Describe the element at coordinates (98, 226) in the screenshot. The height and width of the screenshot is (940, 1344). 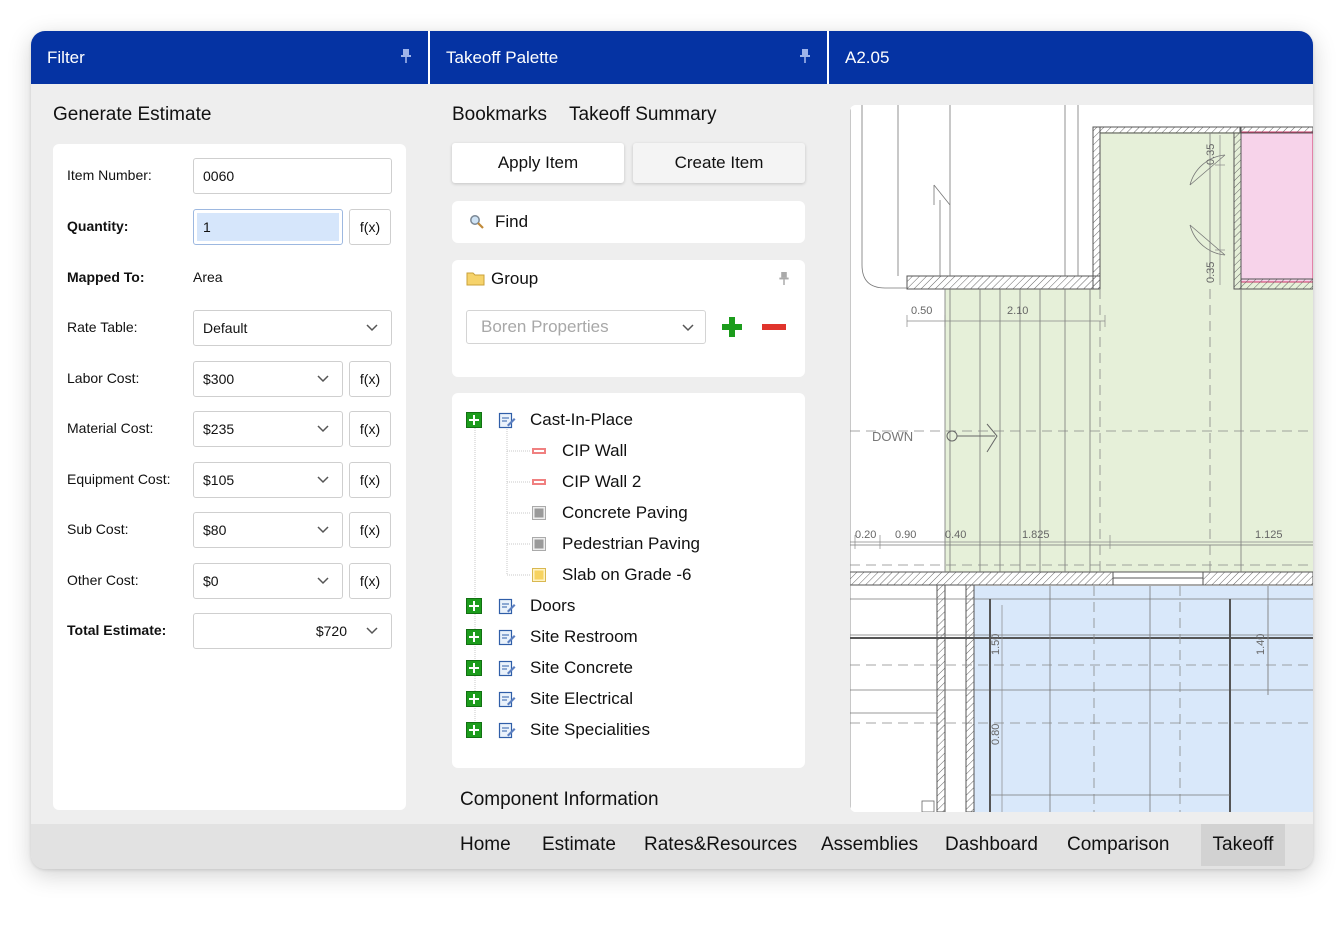
I see `quantity-label: Quantity:` at that location.